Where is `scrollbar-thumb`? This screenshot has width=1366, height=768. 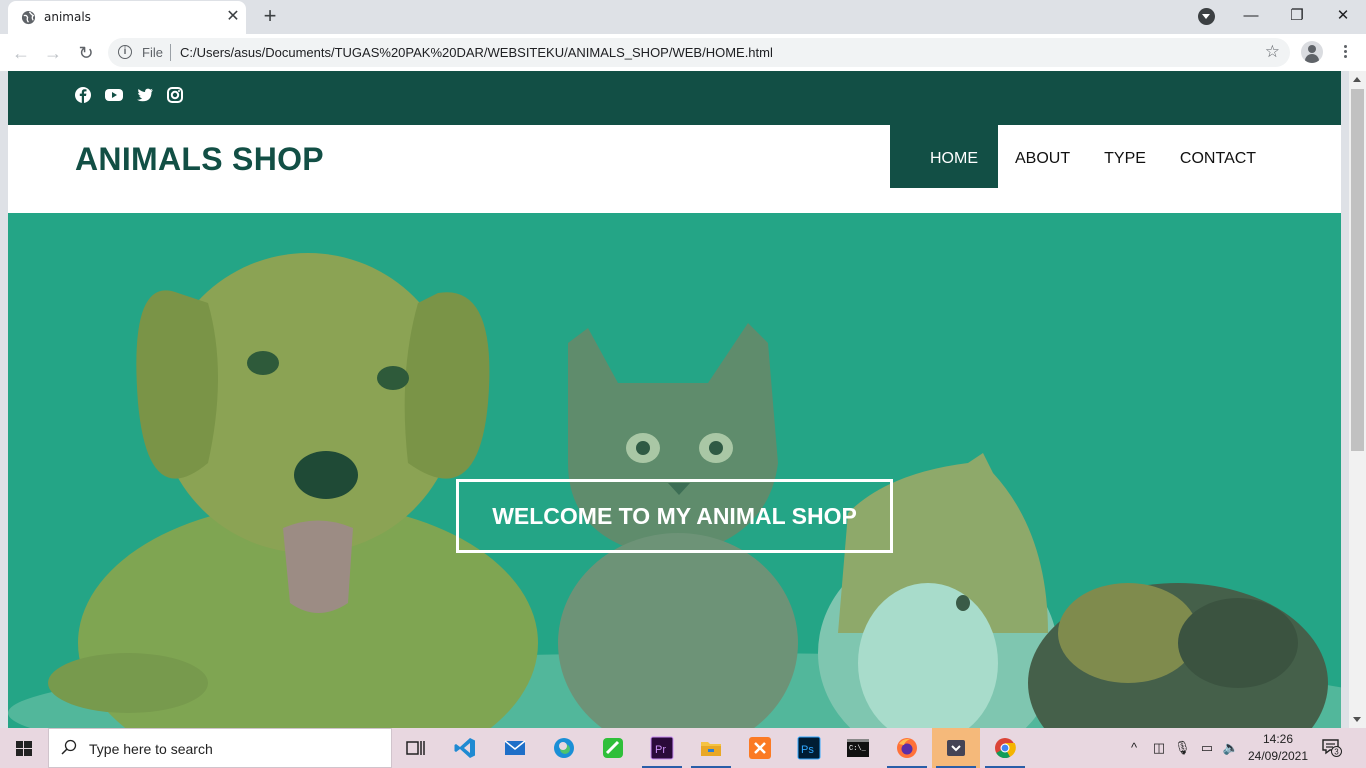
scrollbar-thumb is located at coordinates (1357, 270).